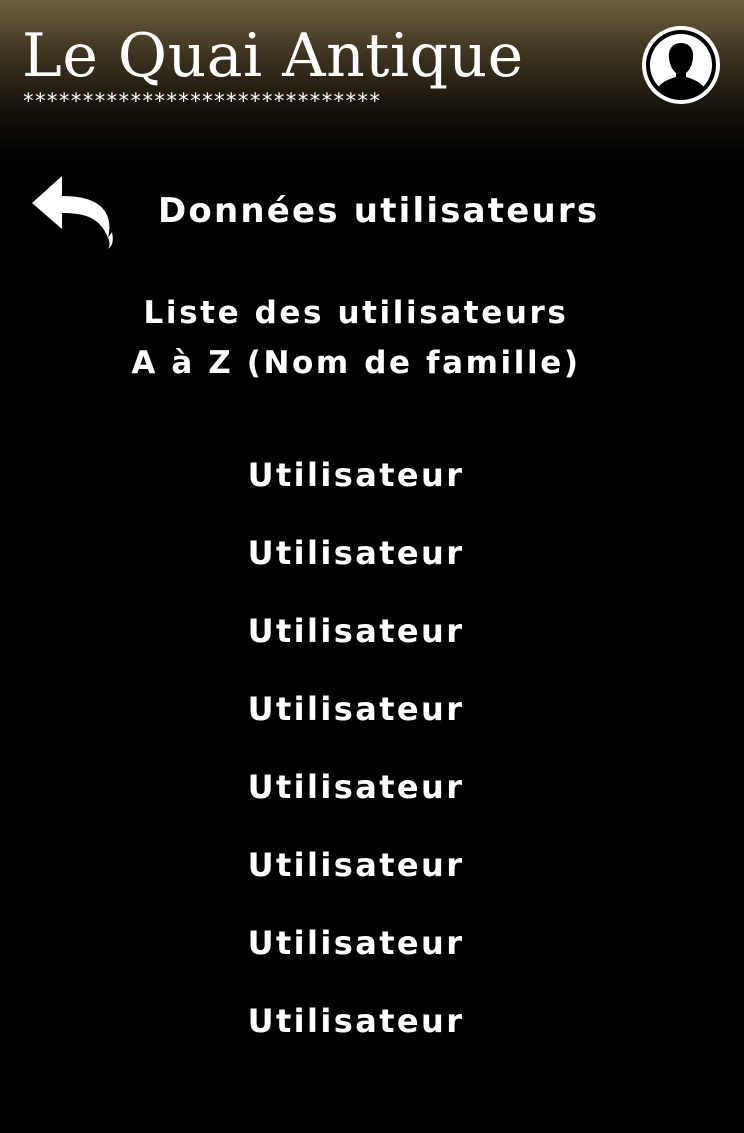  I want to click on back-button, so click(73, 211).